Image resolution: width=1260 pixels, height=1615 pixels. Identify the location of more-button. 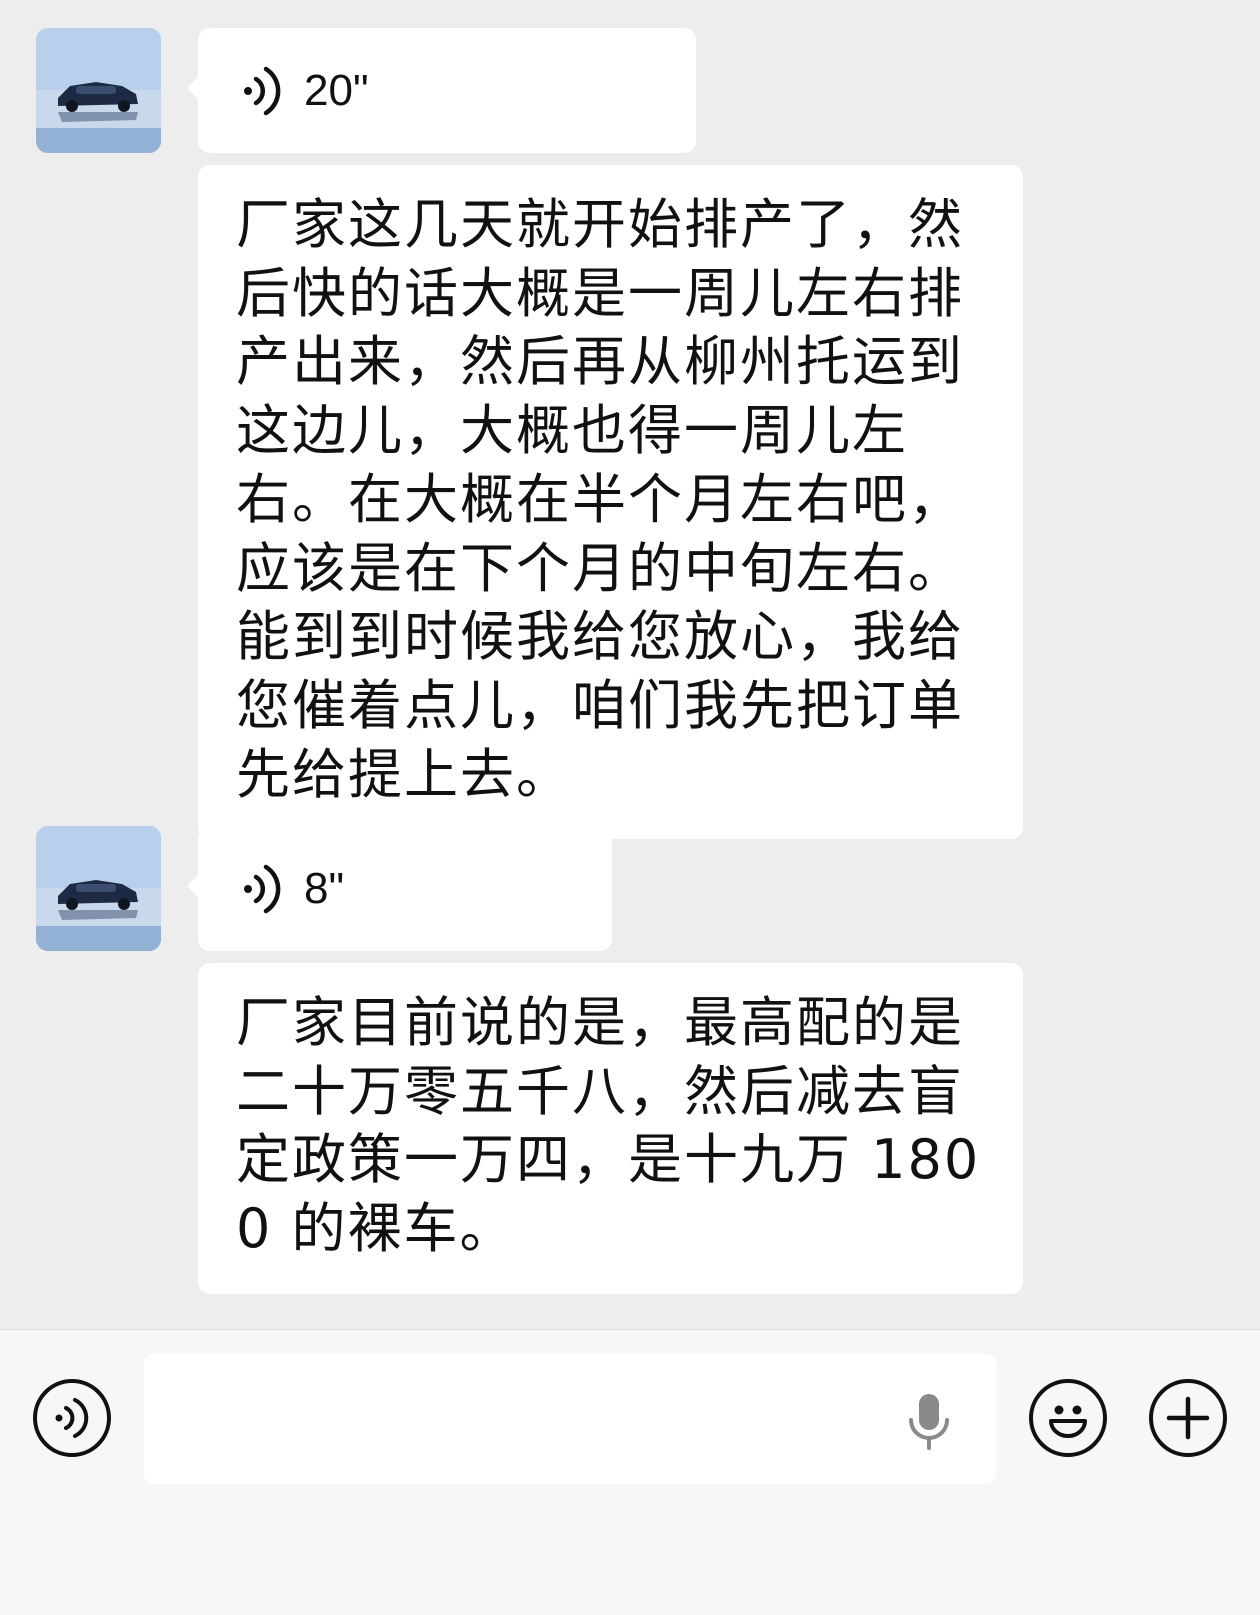
(1188, 1418).